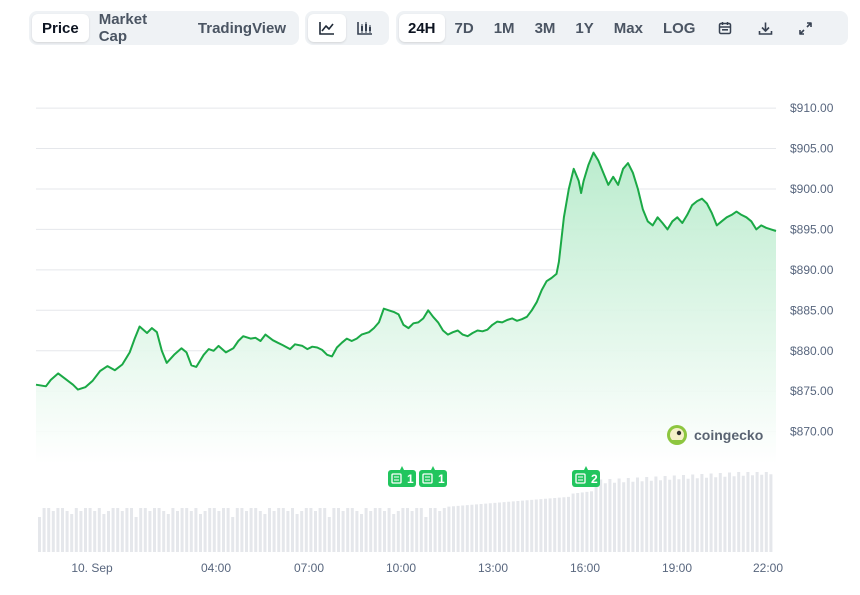 This screenshot has height=595, width=860. I want to click on news-event-count: 1, so click(410, 479).